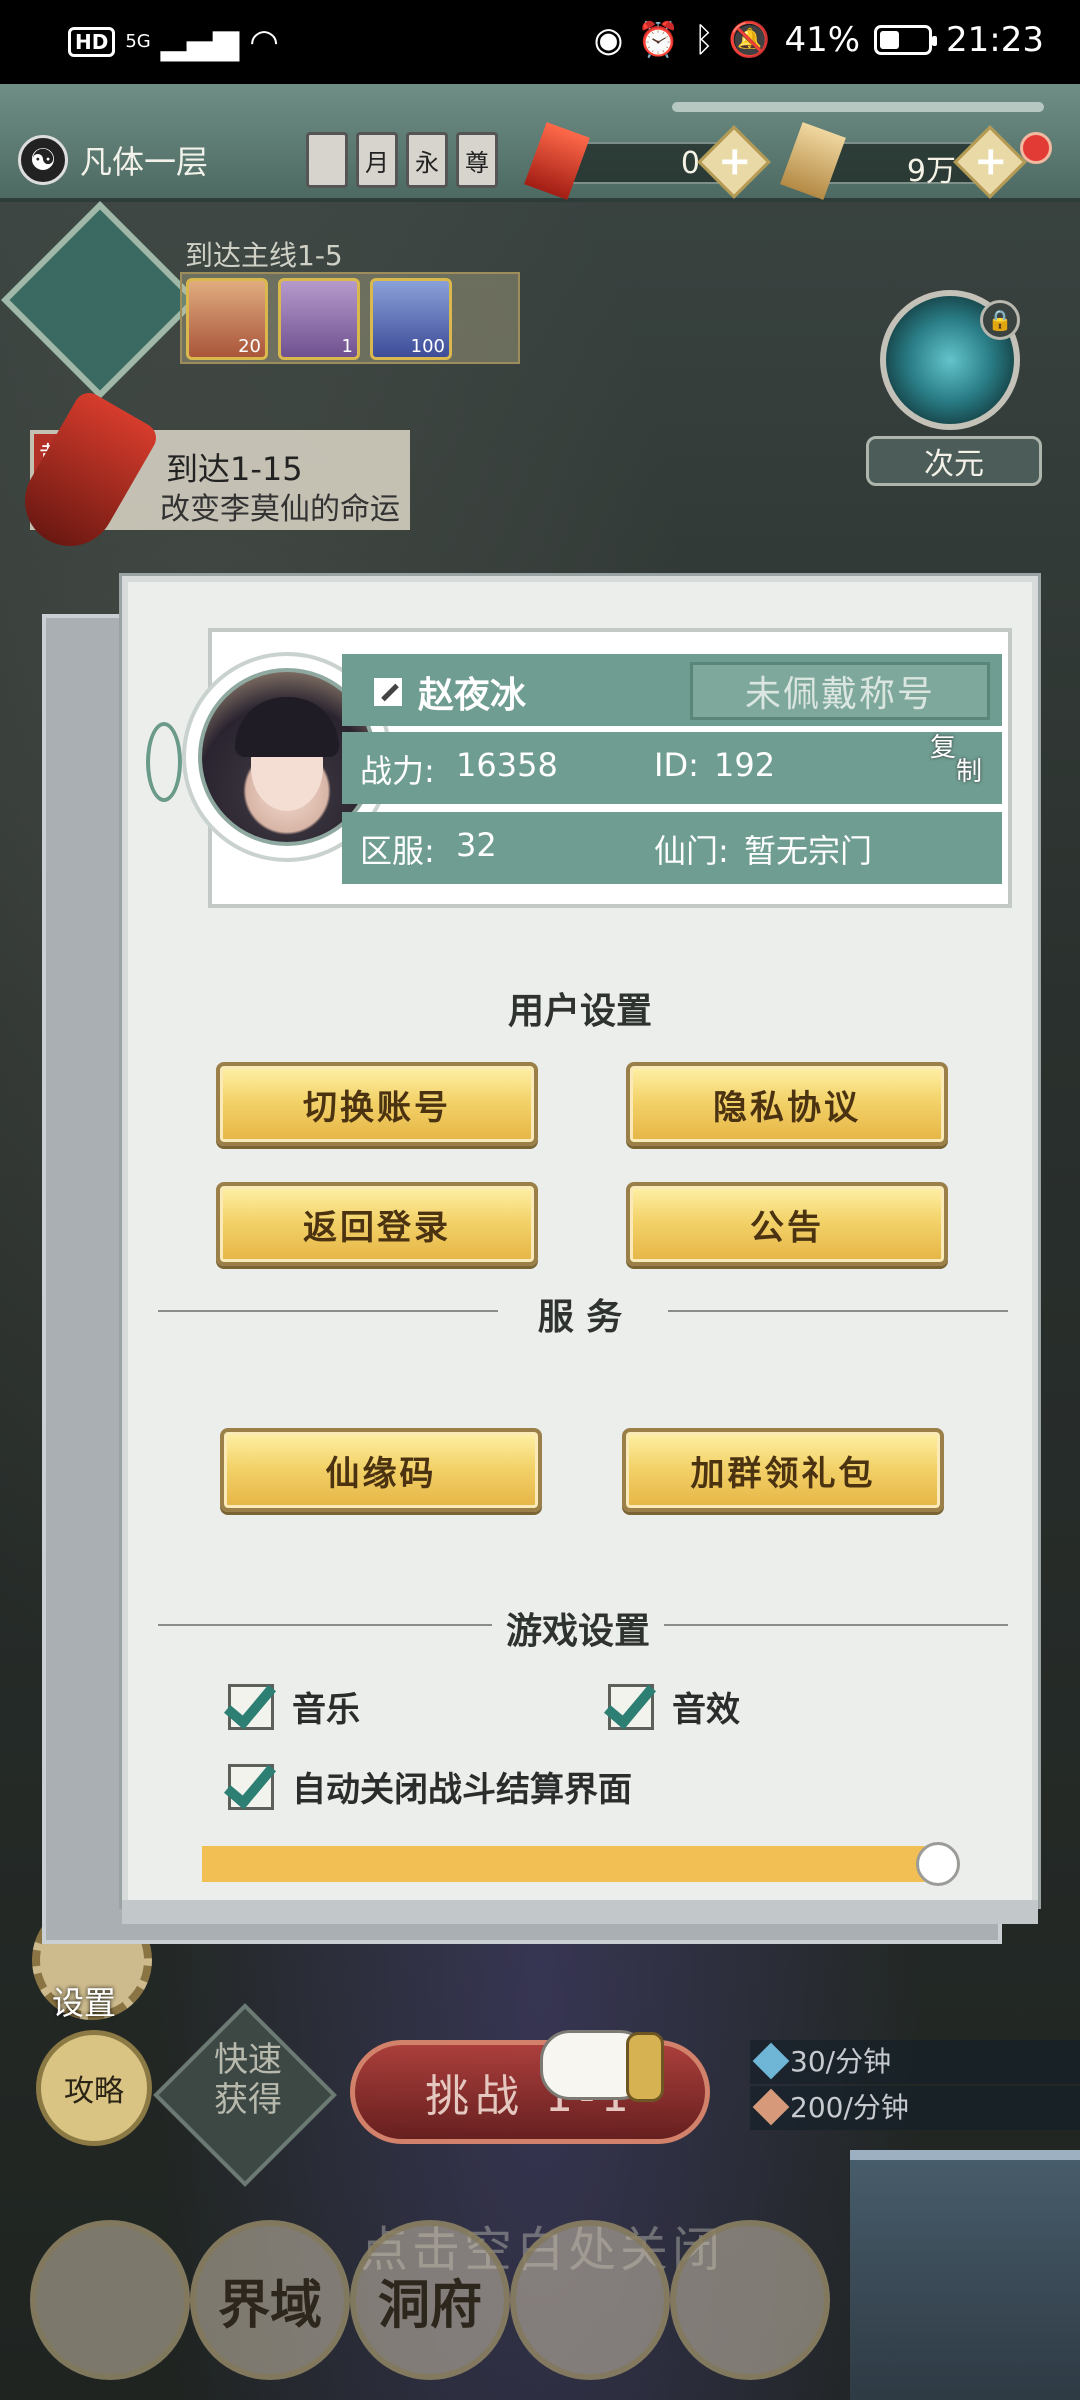  What do you see at coordinates (377, 160) in the screenshot?
I see `badge-month: 月` at bounding box center [377, 160].